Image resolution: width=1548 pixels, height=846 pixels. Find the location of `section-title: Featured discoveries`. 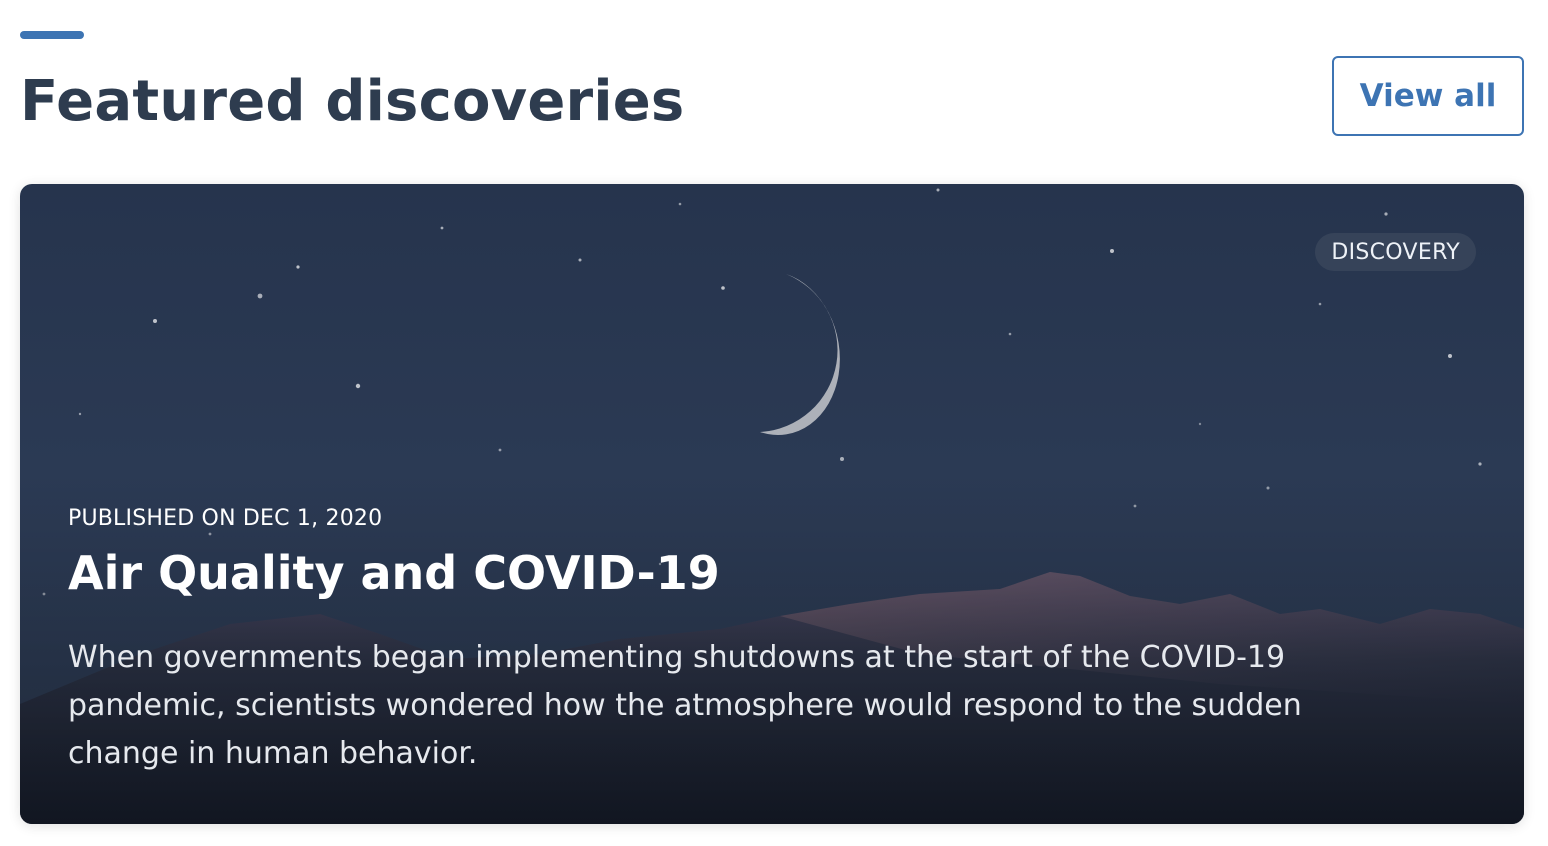

section-title: Featured discoveries is located at coordinates (352, 101).